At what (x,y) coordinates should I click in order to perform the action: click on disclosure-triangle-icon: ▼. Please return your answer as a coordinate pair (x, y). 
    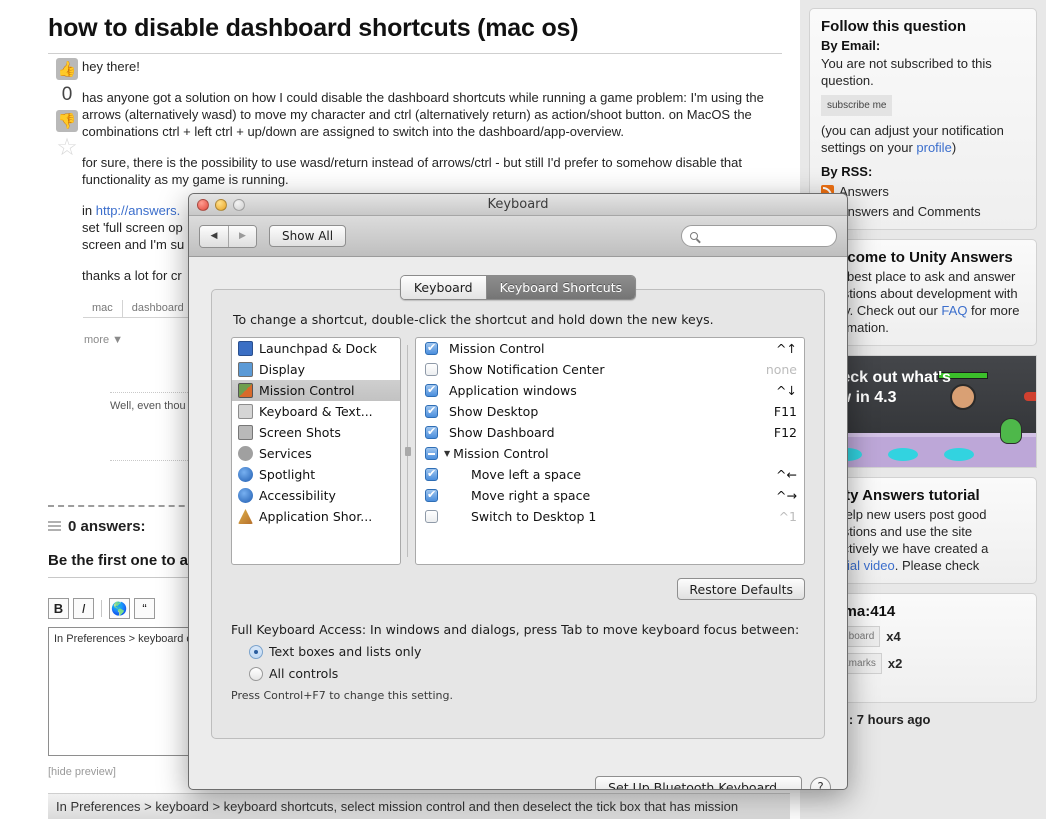
    Looking at the image, I should click on (447, 453).